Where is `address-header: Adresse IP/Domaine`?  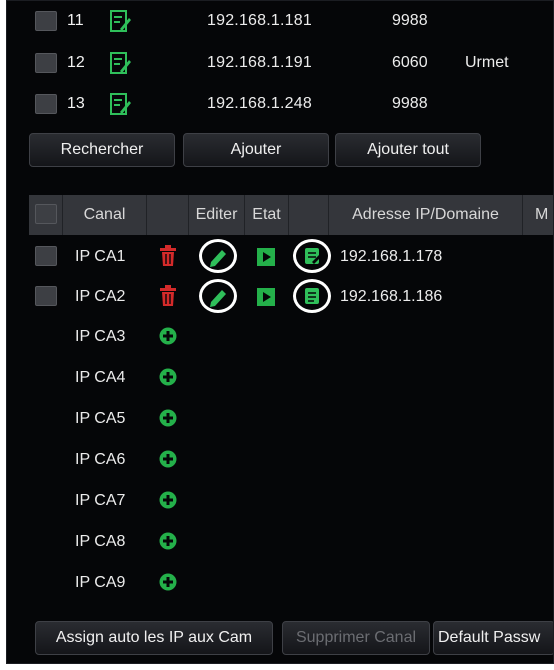 address-header: Adresse IP/Domaine is located at coordinates (426, 215).